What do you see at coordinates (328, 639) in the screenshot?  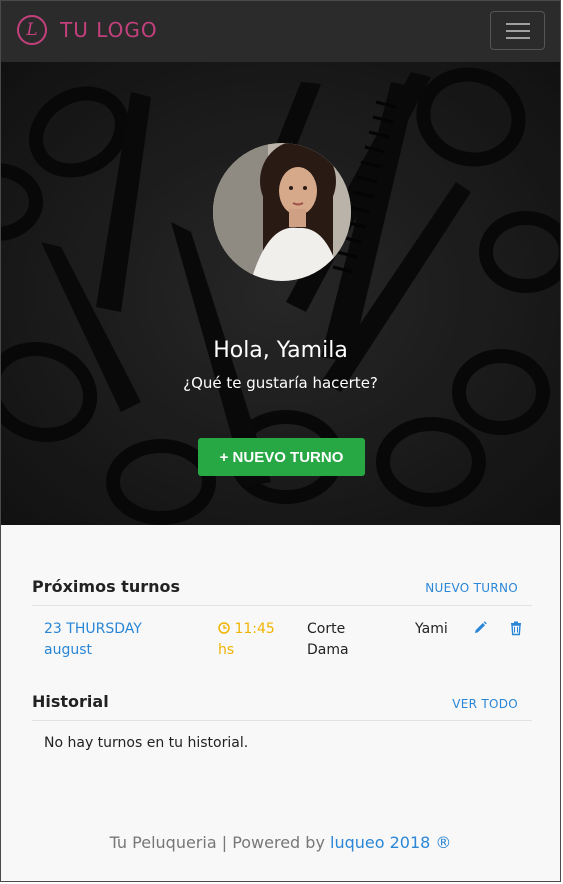 I see `appointment-service: Corte Dama` at bounding box center [328, 639].